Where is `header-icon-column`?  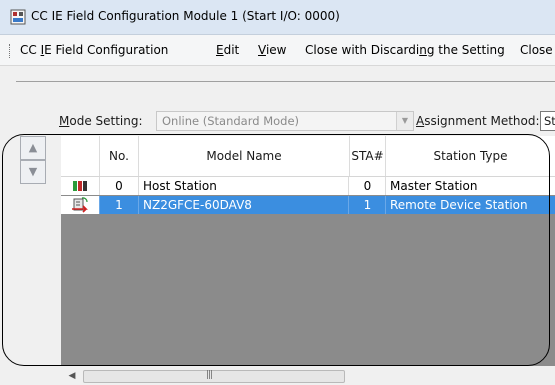
header-icon-column is located at coordinates (80, 156).